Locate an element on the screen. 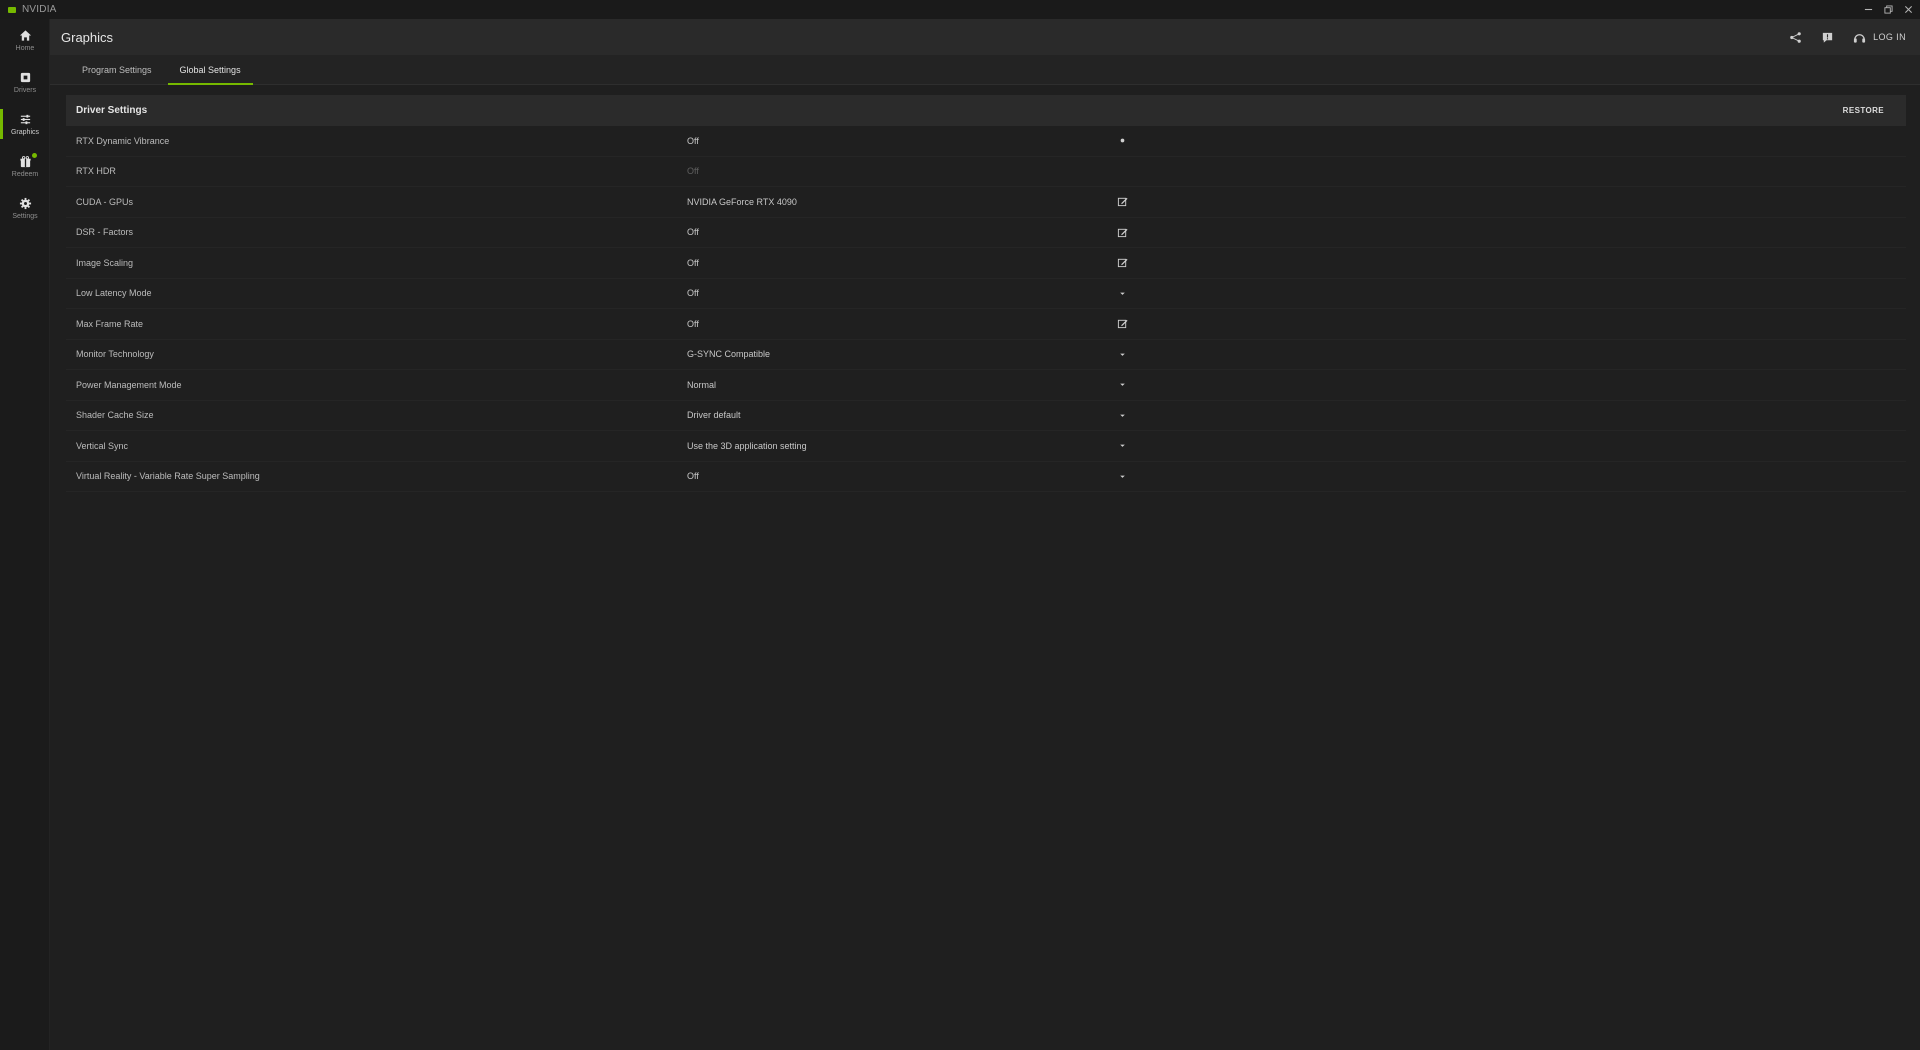 The width and height of the screenshot is (1920, 1050). tab-bar: Program Settings Global Settings is located at coordinates (985, 70).